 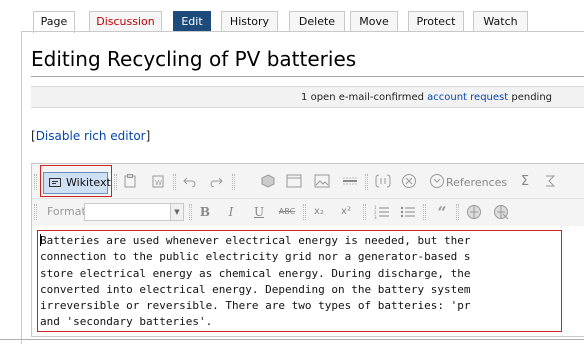 I want to click on page-bottom-border, so click(x=292, y=339).